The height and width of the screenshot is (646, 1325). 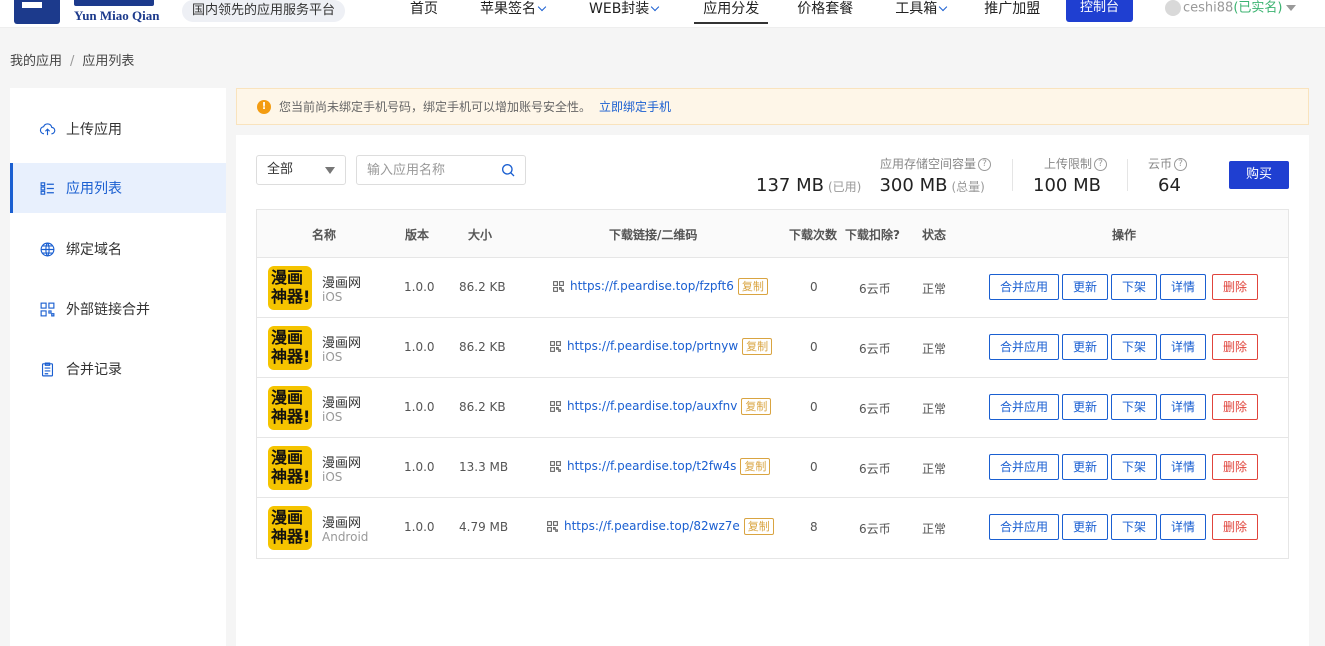 What do you see at coordinates (1208, 8) in the screenshot?
I see `username: ceshi88` at bounding box center [1208, 8].